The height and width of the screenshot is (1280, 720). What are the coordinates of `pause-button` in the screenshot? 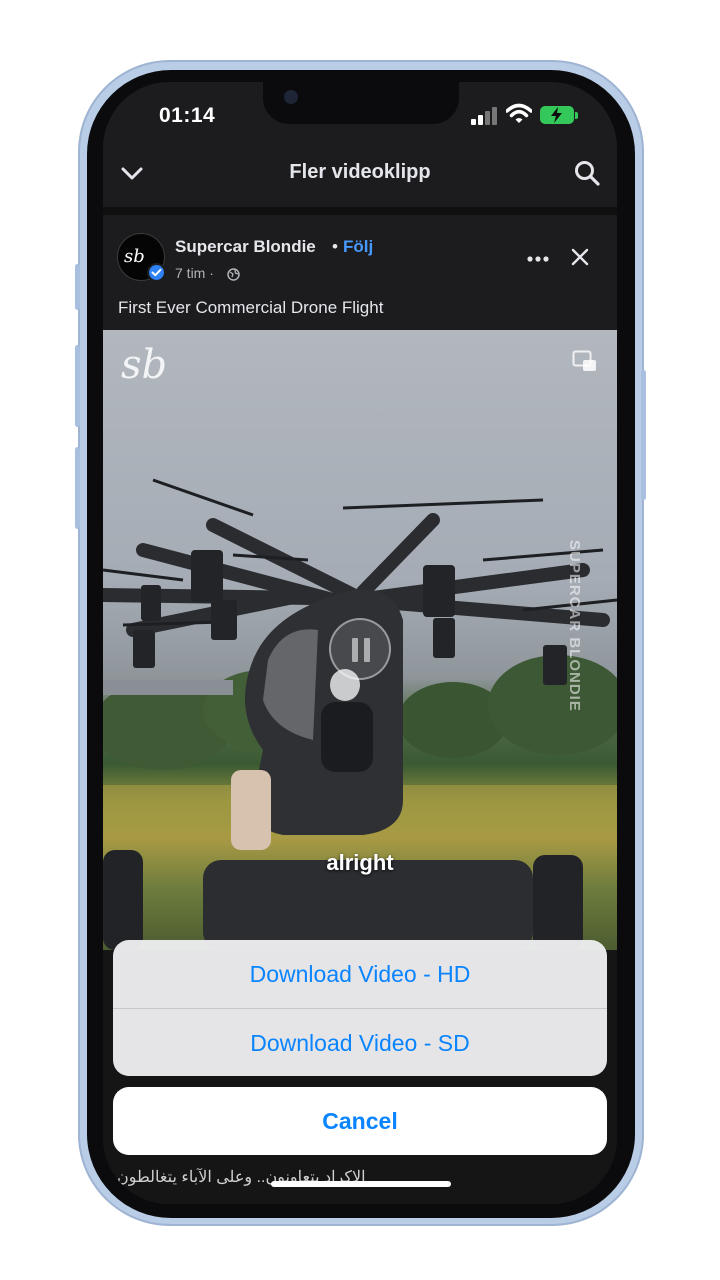 It's located at (360, 649).